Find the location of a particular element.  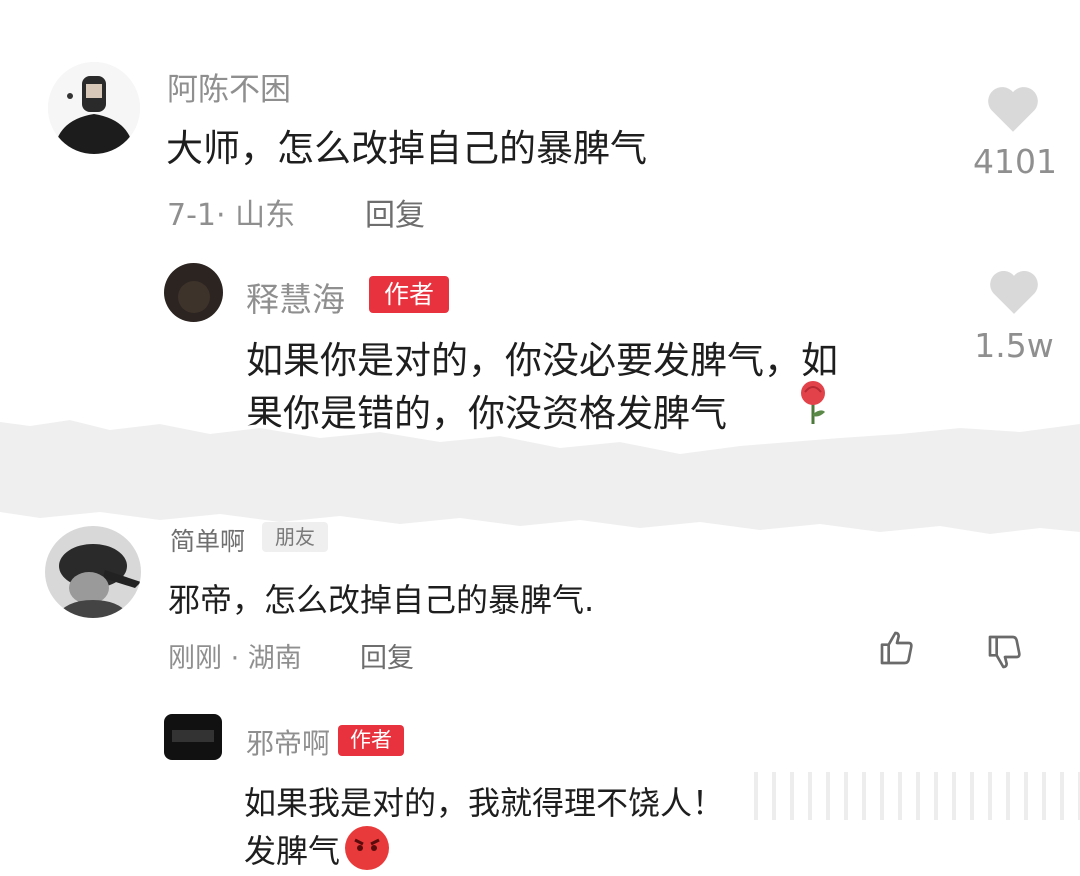

thumbs-down-icon is located at coordinates (1004, 652).